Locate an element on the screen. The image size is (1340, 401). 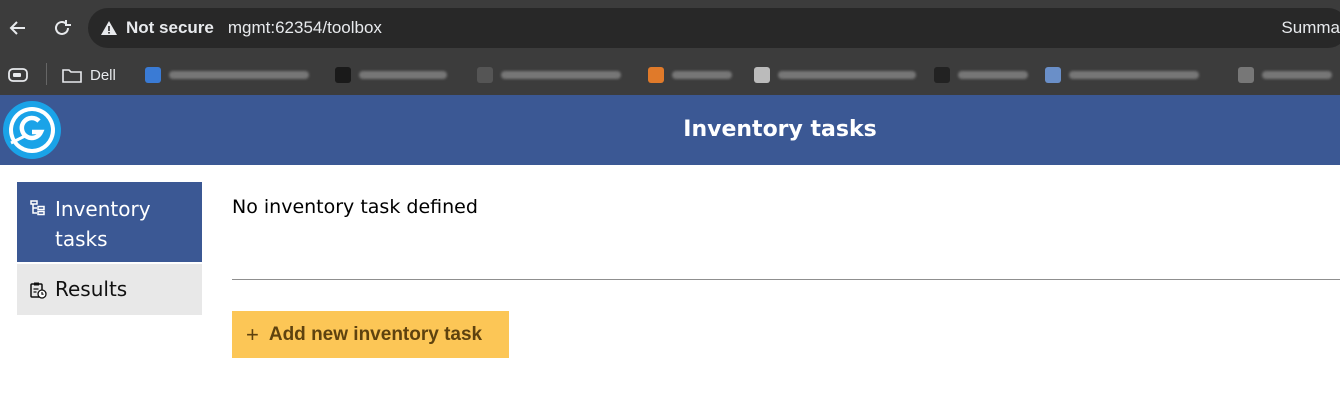
empty-state-message: No inventory task defined is located at coordinates (355, 207).